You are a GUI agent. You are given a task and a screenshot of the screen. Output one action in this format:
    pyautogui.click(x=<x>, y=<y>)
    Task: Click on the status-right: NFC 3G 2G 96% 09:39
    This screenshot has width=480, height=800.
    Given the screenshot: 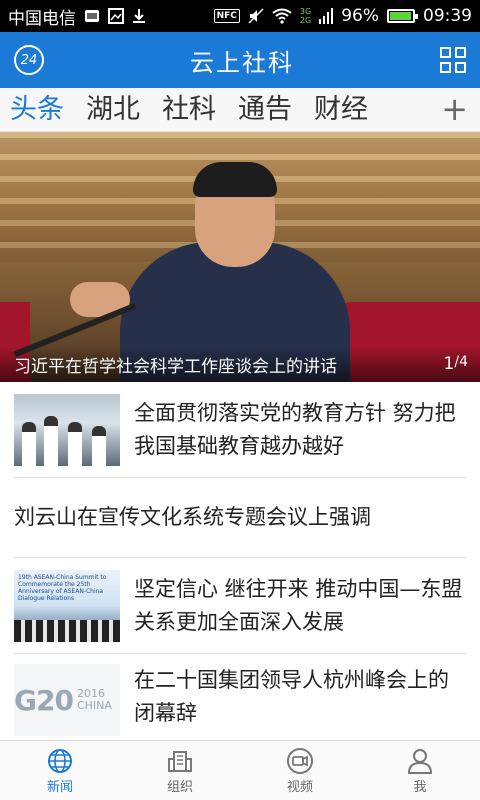 What is the action you would take?
    pyautogui.click(x=342, y=16)
    